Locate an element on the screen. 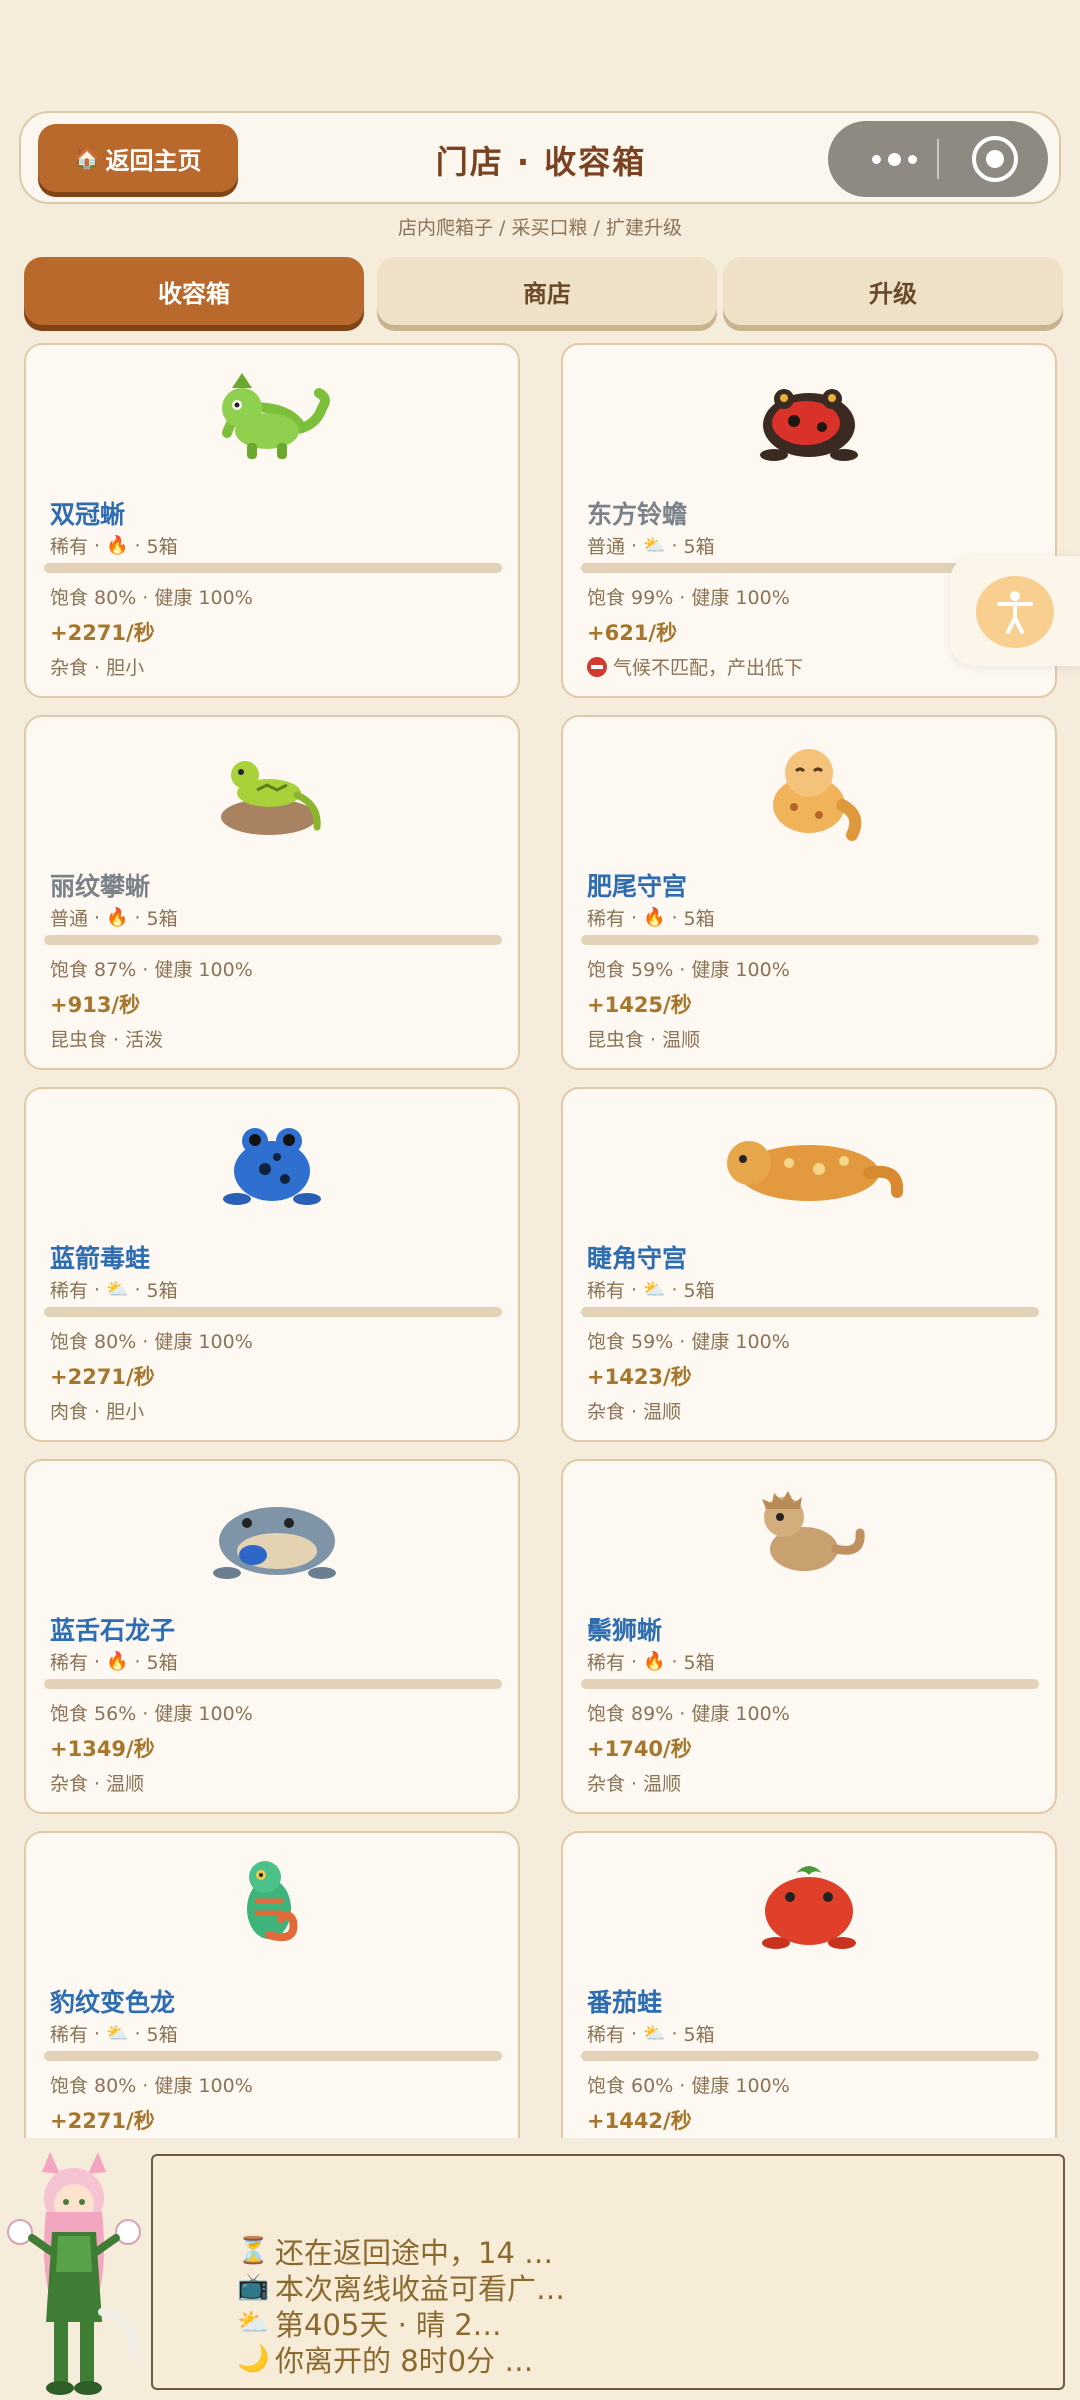 This screenshot has width=1080, height=2400. accessibility-icon is located at coordinates (1015, 612).